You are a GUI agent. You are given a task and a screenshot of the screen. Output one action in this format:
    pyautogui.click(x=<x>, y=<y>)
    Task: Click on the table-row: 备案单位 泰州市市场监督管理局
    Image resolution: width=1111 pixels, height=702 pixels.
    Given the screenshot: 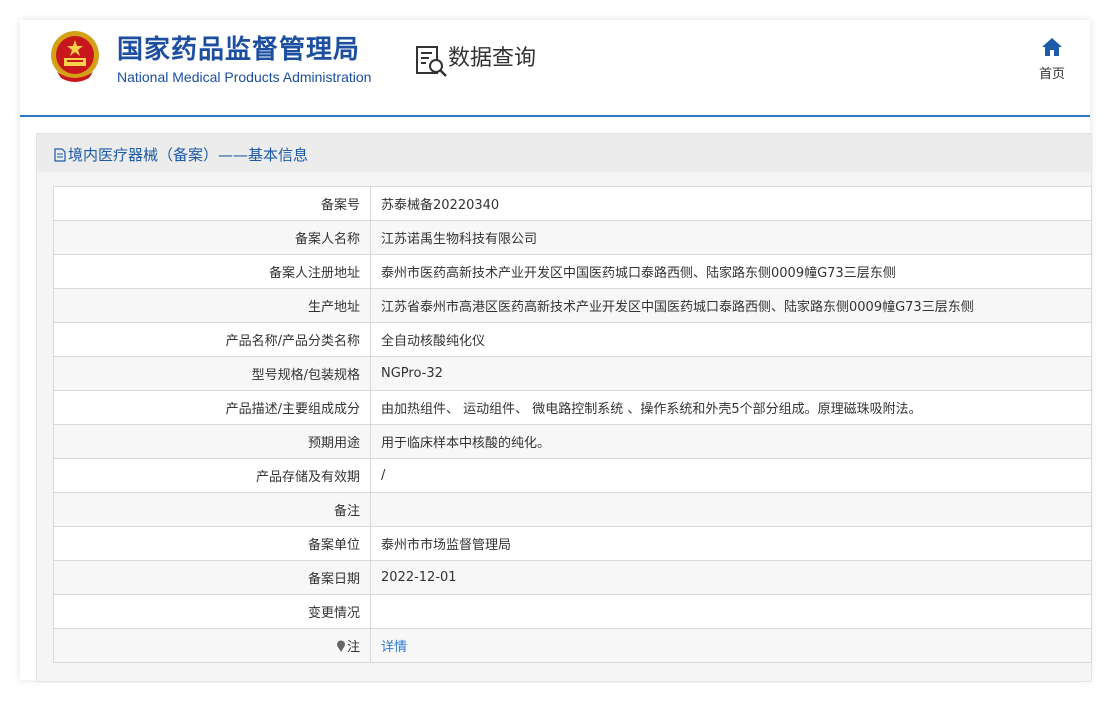 What is the action you would take?
    pyautogui.click(x=572, y=543)
    